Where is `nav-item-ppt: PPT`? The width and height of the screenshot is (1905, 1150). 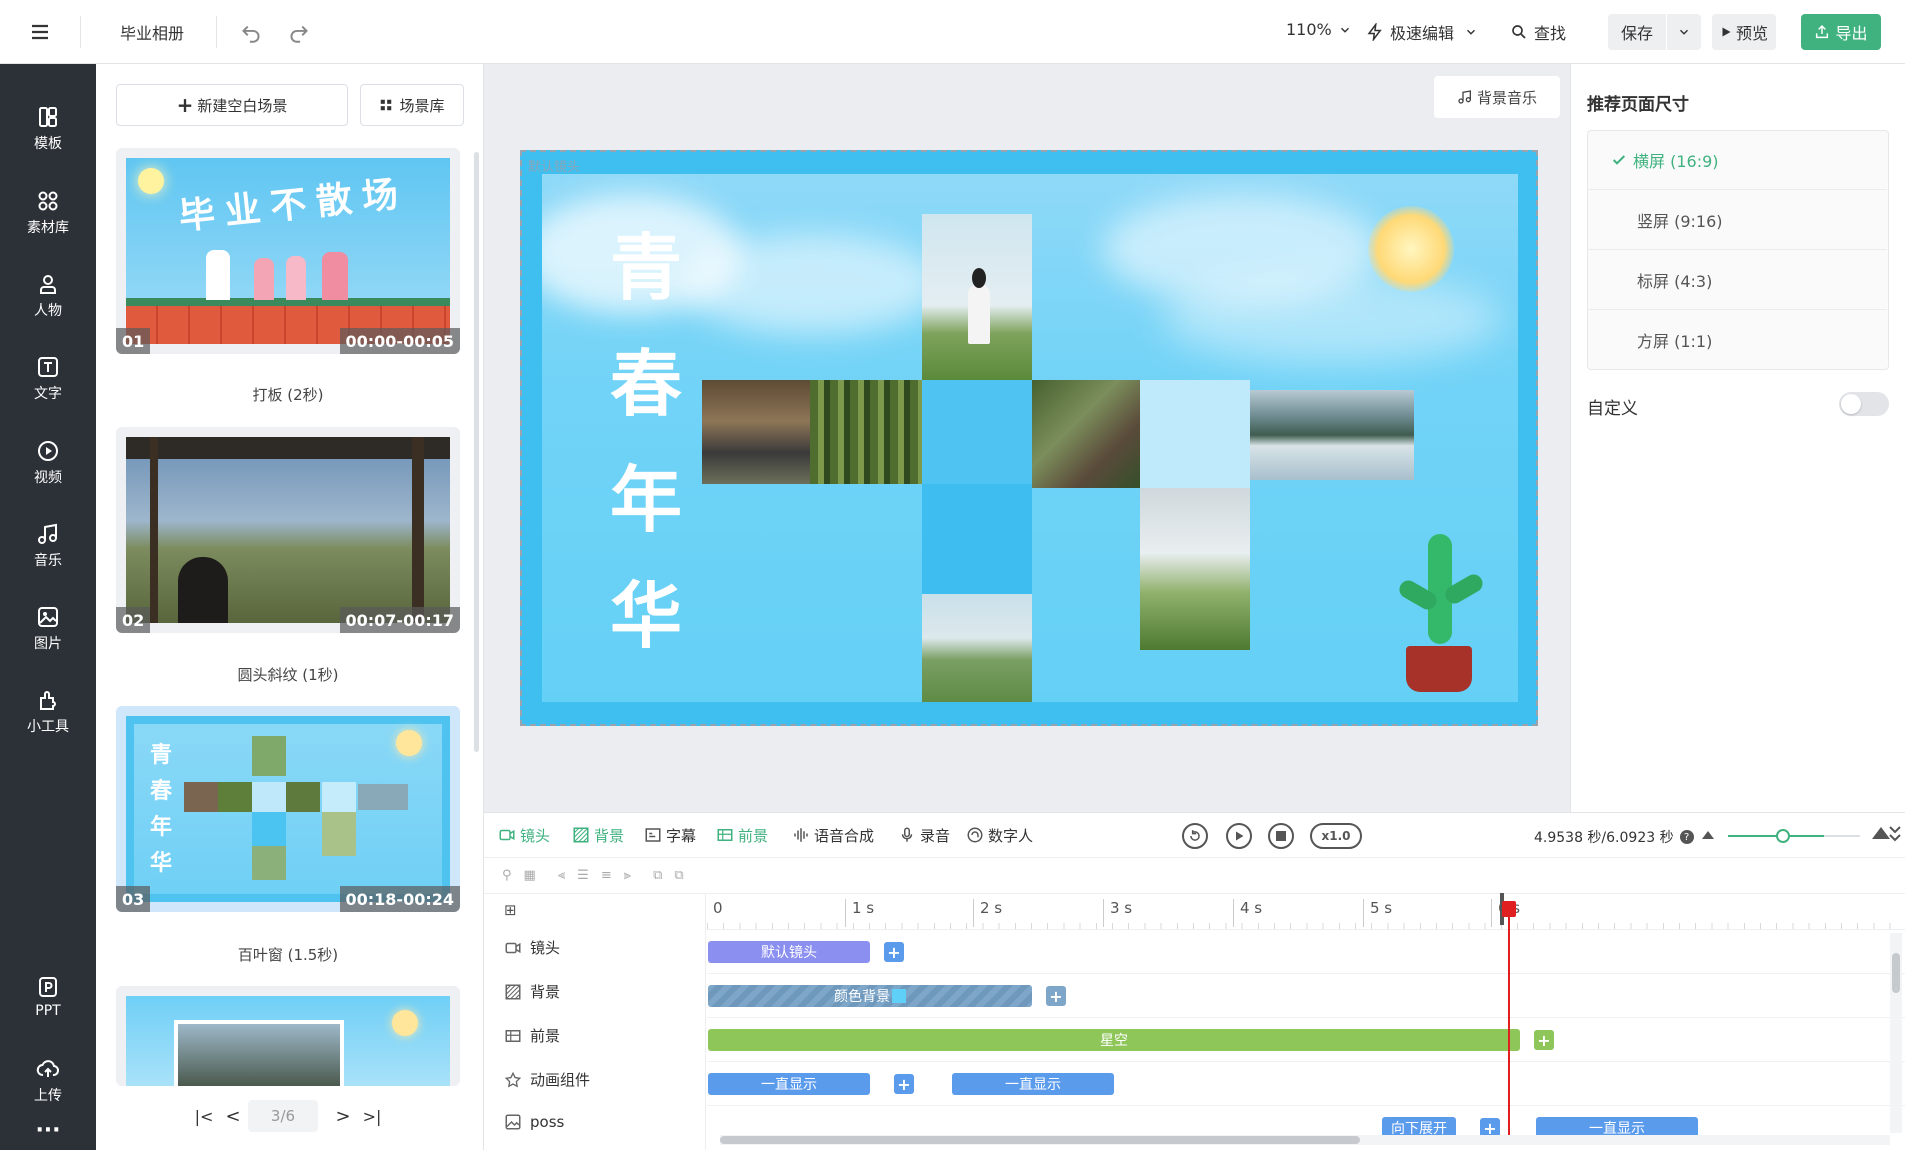
nav-item-ppt: PPT is located at coordinates (48, 997).